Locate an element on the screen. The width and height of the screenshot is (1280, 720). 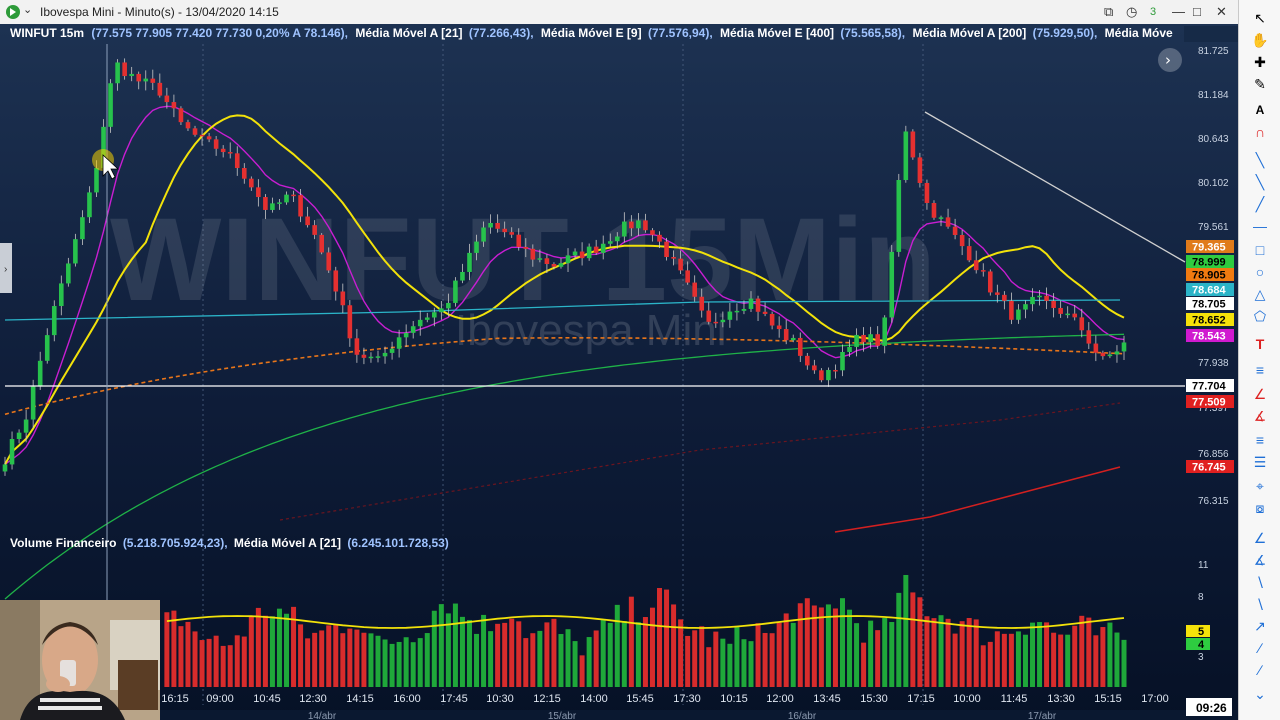
fibonacci-fan-icon: ∠ is located at coordinates (1260, 394).